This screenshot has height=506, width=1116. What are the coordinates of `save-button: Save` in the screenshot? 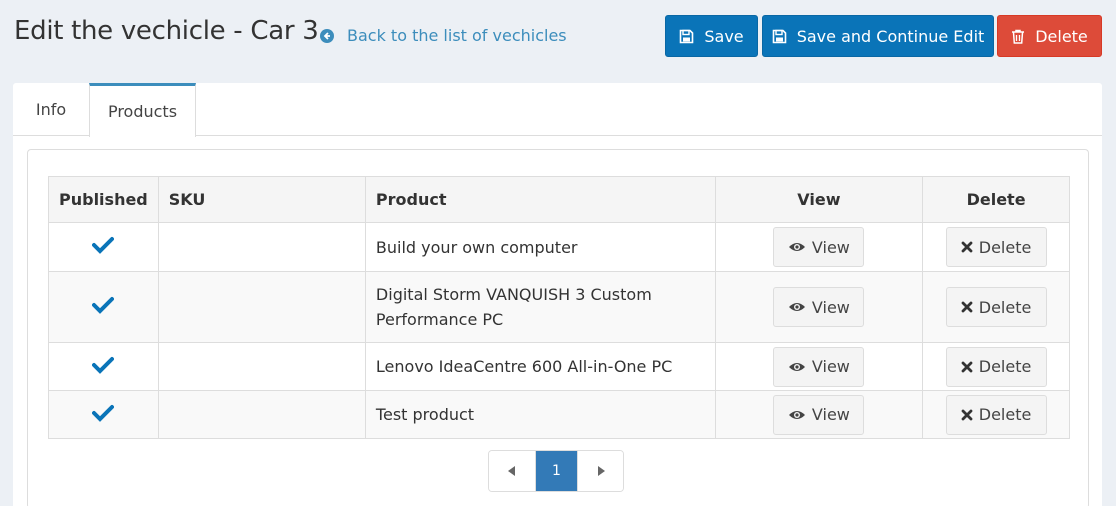 It's located at (711, 36).